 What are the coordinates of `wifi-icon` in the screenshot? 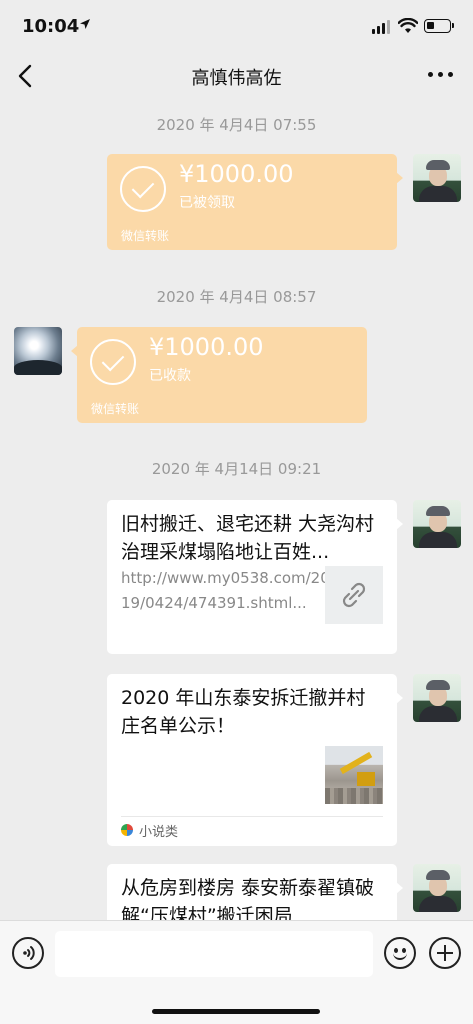 It's located at (408, 25).